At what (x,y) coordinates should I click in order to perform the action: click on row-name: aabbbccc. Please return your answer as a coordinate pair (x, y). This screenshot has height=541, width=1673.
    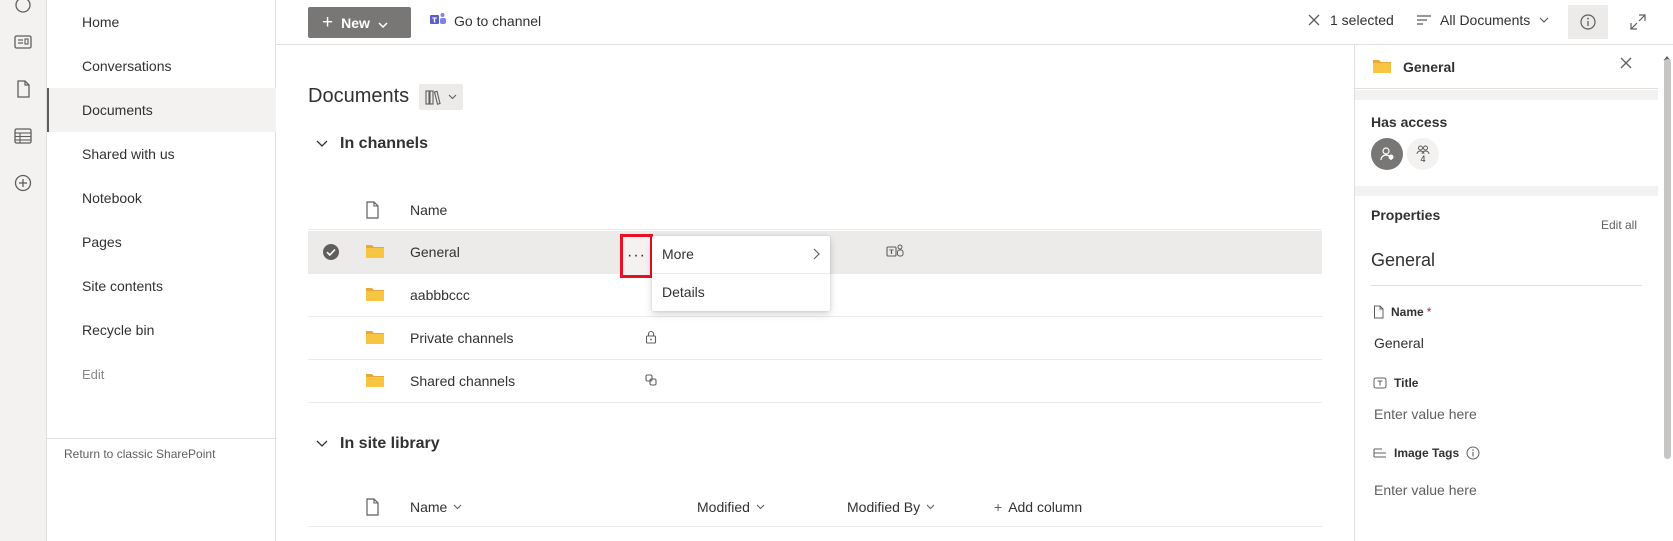
    Looking at the image, I should click on (440, 295).